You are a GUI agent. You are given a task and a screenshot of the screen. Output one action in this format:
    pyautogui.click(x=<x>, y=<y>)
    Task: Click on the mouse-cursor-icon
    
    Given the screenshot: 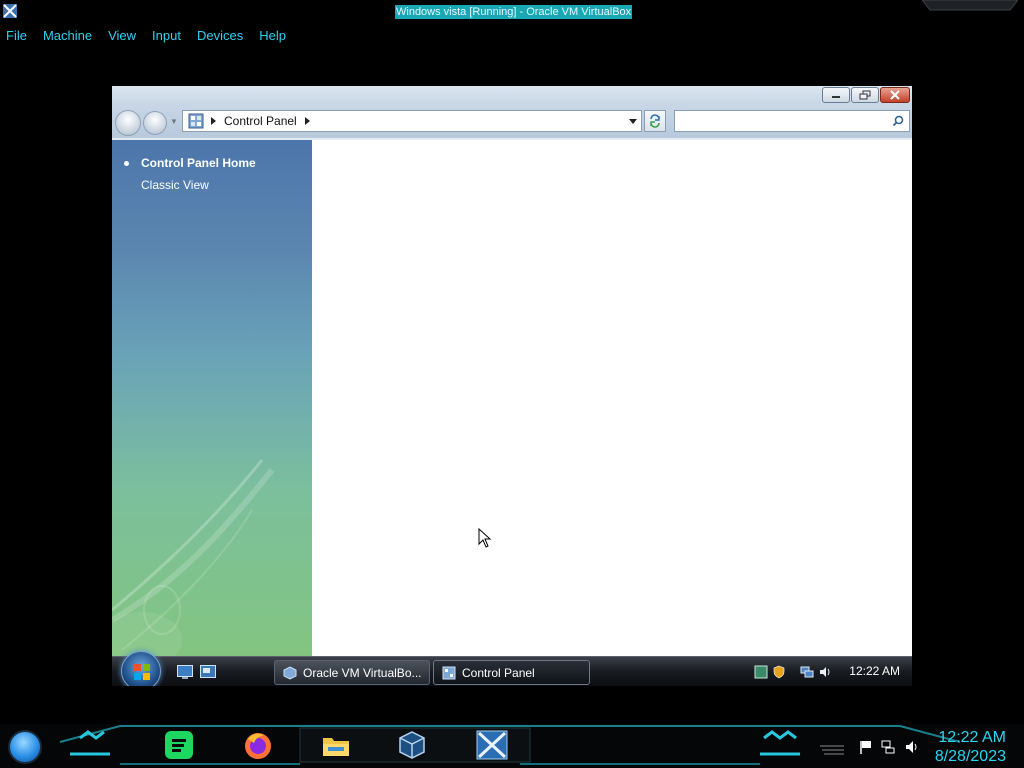 What is the action you would take?
    pyautogui.click(x=485, y=538)
    